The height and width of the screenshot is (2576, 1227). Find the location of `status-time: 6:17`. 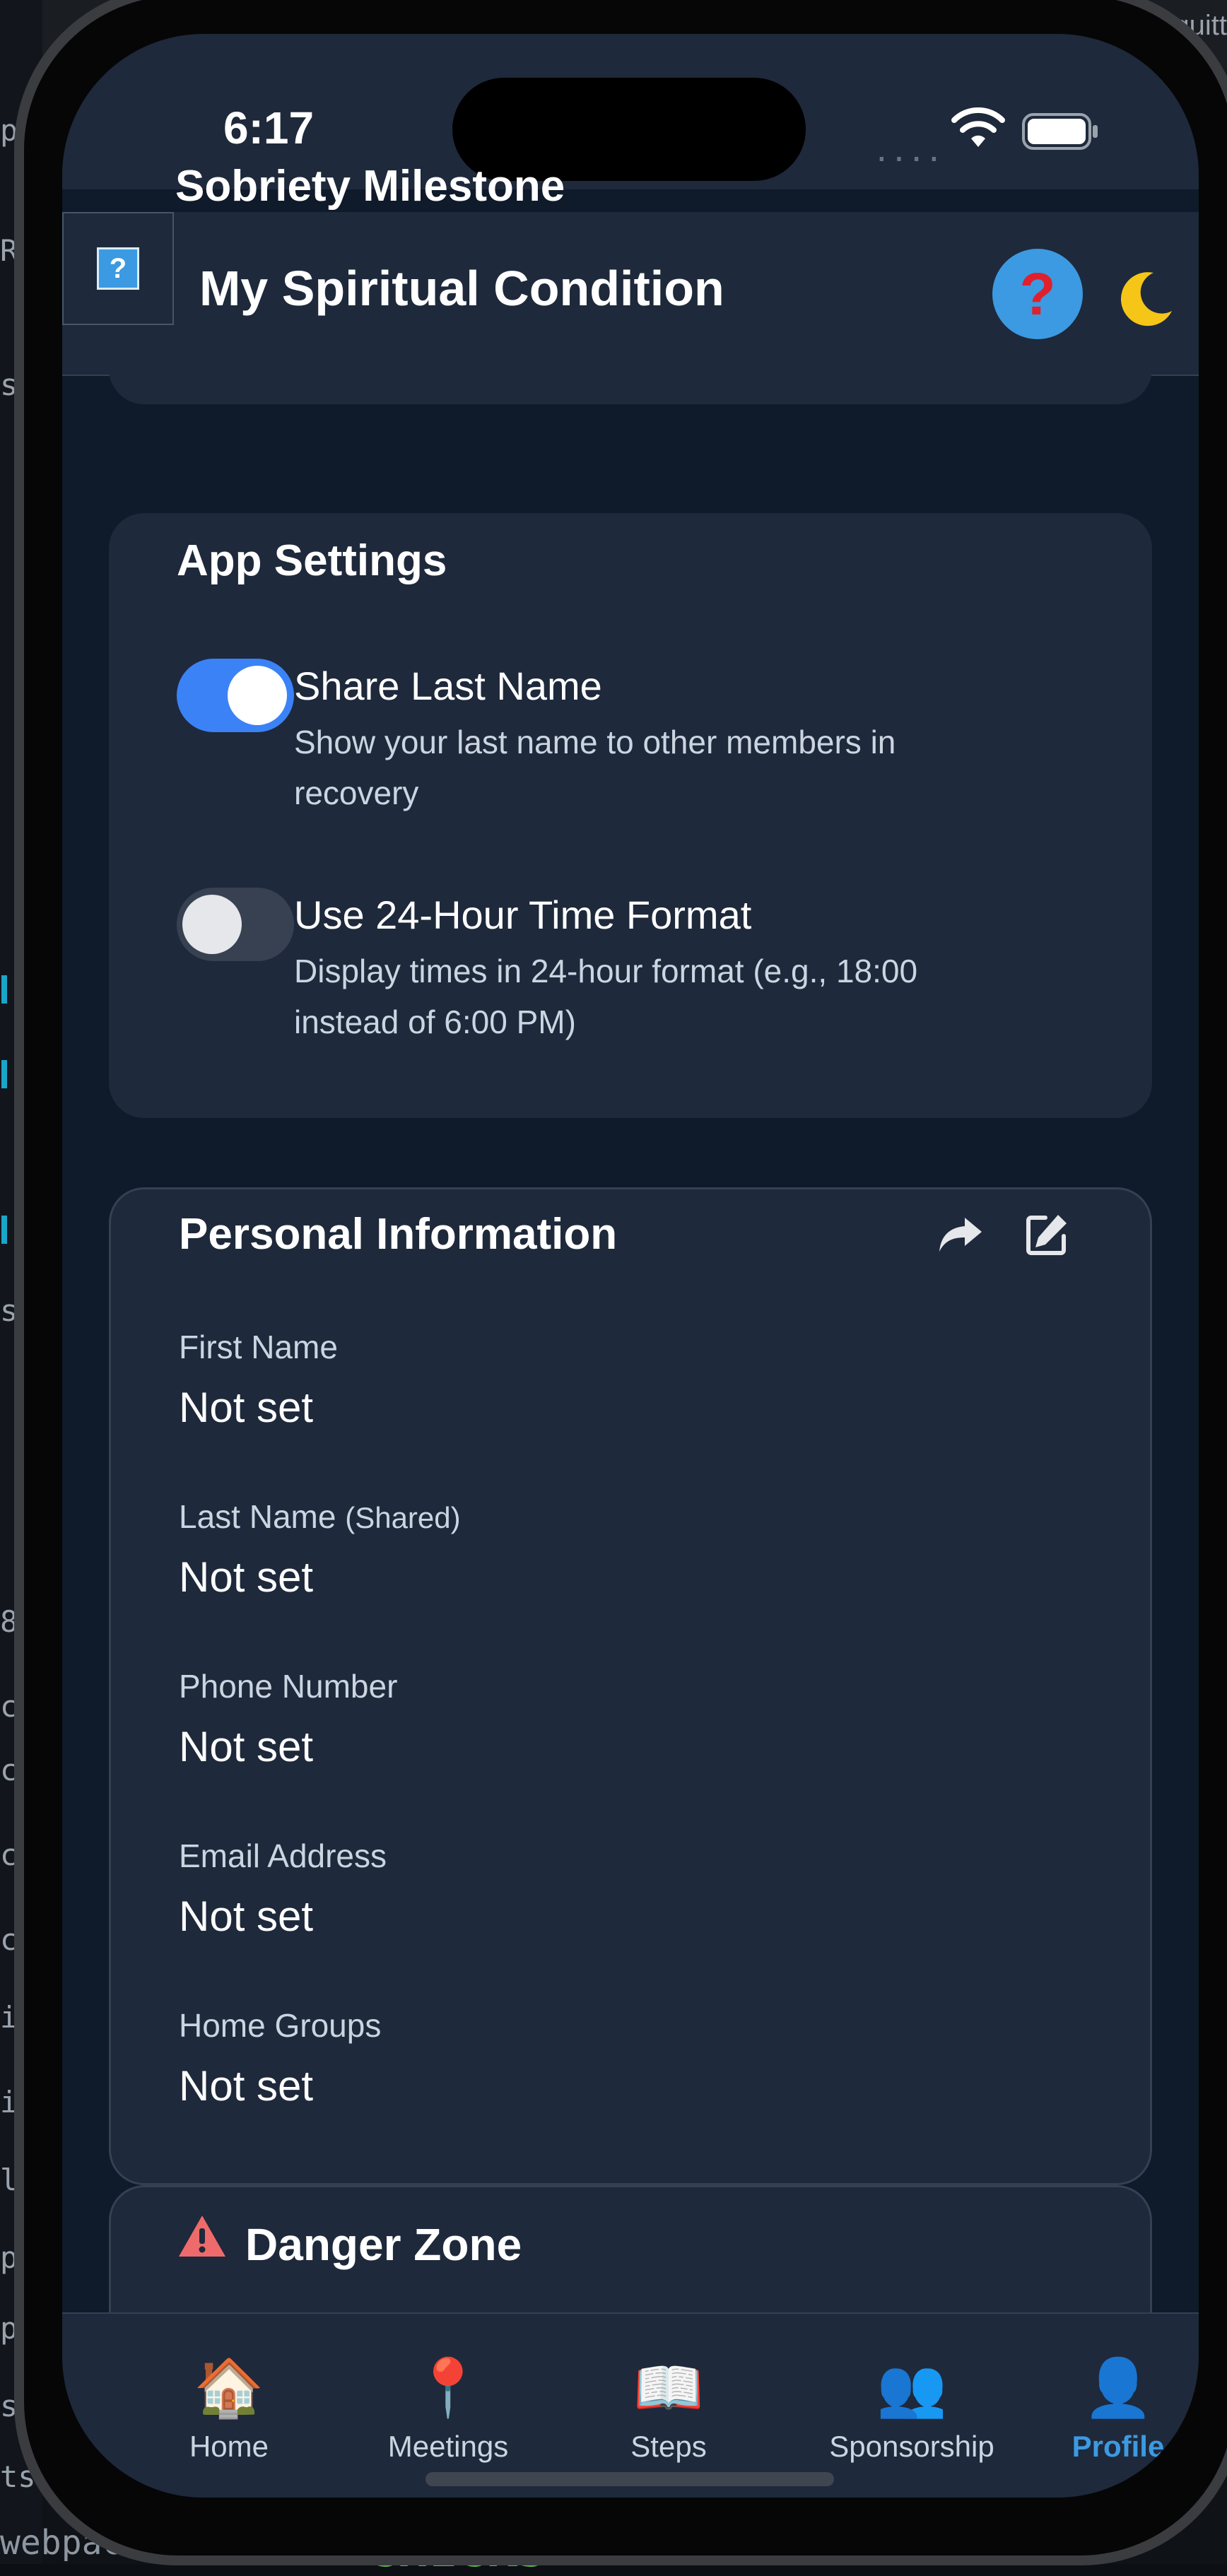

status-time: 6:17 is located at coordinates (269, 127).